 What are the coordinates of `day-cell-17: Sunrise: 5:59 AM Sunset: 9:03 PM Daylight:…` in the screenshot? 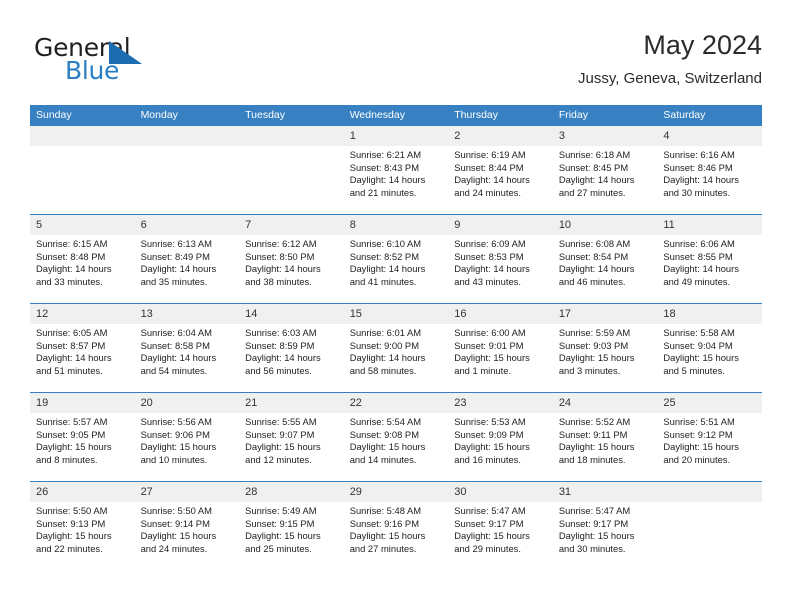 It's located at (605, 358).